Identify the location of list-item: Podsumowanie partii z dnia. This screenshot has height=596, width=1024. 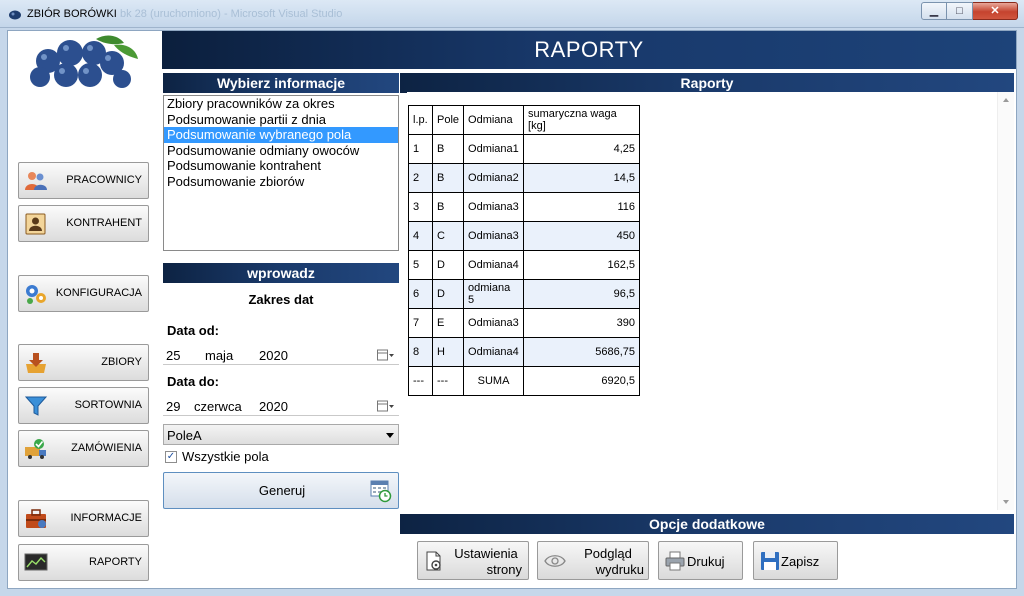
(281, 120).